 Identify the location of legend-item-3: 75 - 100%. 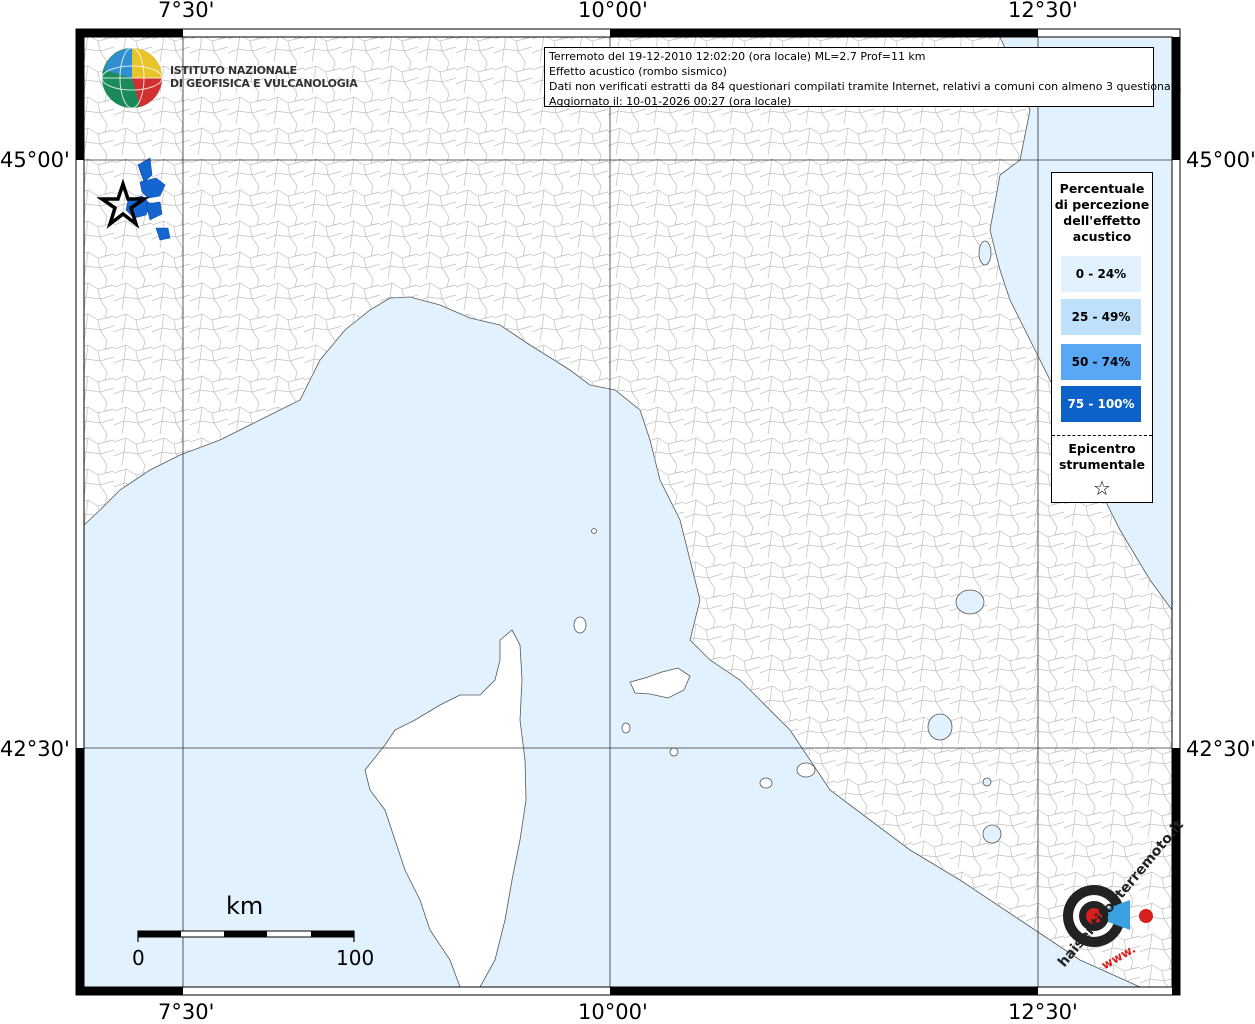
(1101, 404).